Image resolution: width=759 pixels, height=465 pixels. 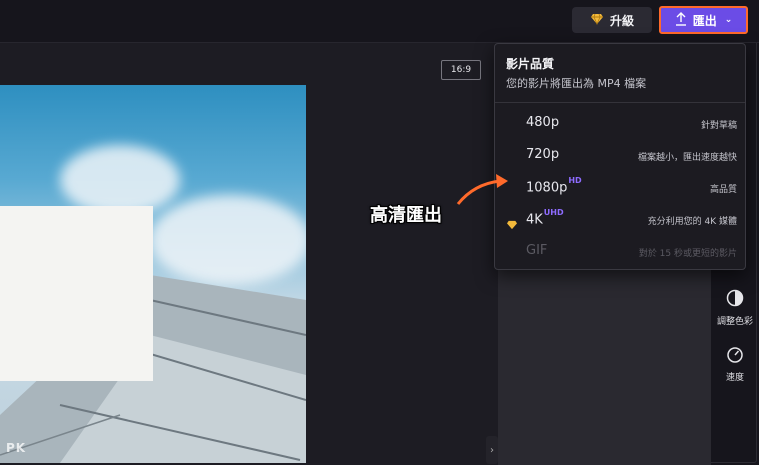 I want to click on menu-header: 影片品質 您的影片將匯出為 MP4 檔案, so click(x=620, y=73).